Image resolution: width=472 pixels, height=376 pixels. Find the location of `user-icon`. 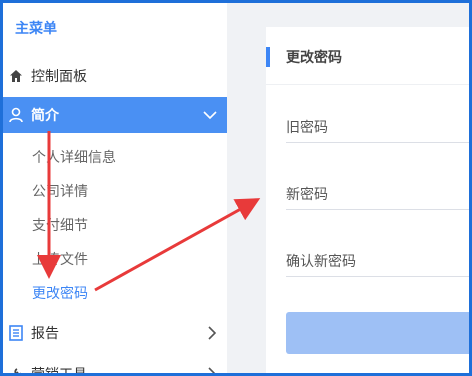

user-icon is located at coordinates (16, 115).